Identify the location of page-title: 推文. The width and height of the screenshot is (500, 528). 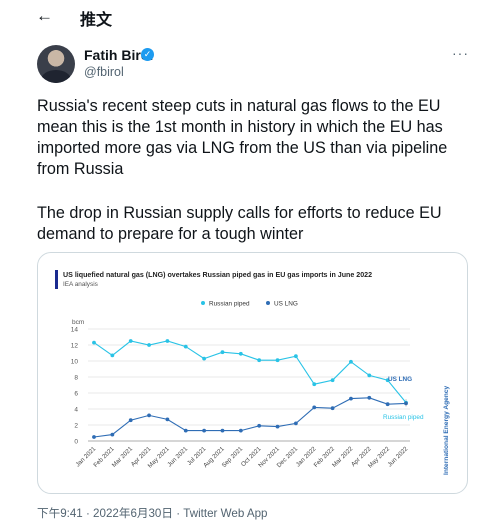
(96, 20).